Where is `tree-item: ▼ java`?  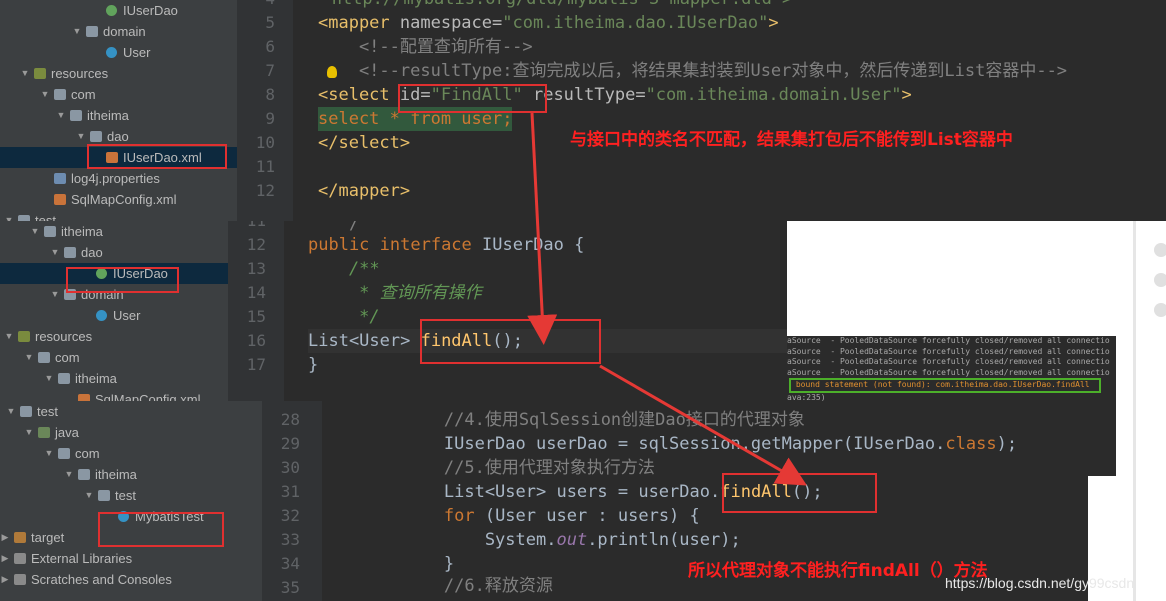
tree-item: ▼ java is located at coordinates (131, 432).